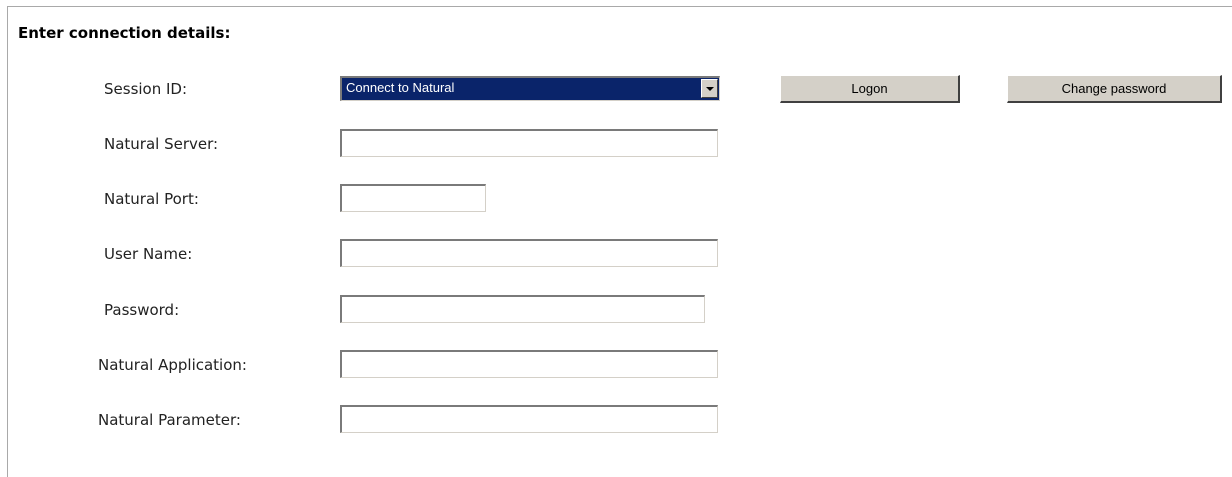 The image size is (1232, 477). I want to click on panel-top-border, so click(619, 6).